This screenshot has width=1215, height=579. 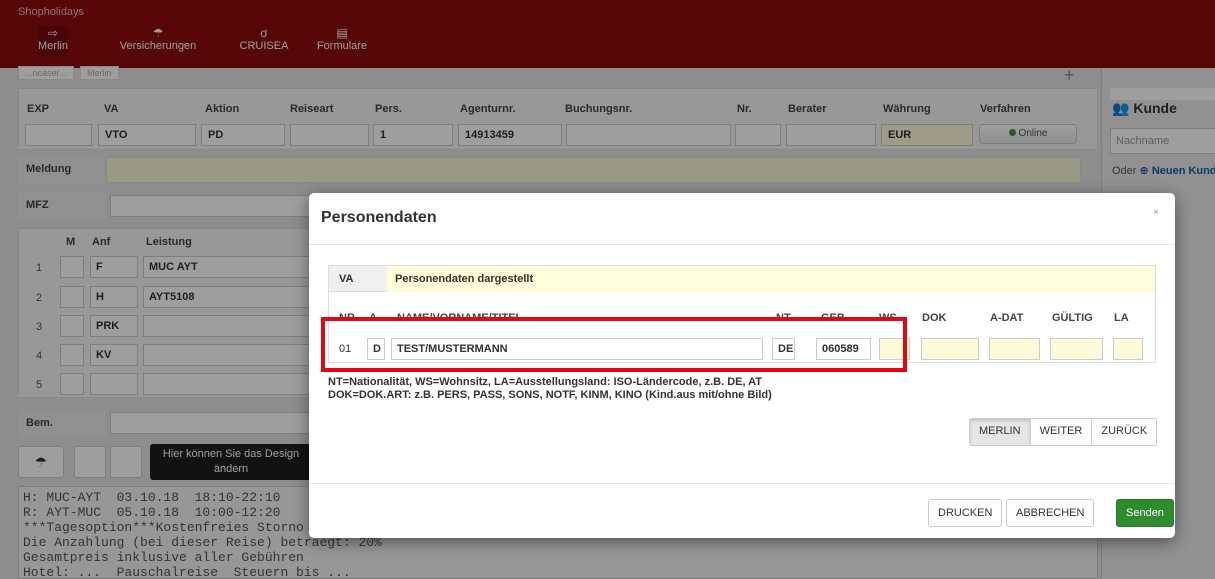 What do you see at coordinates (965, 513) in the screenshot?
I see `print-button: DRUCKEN` at bounding box center [965, 513].